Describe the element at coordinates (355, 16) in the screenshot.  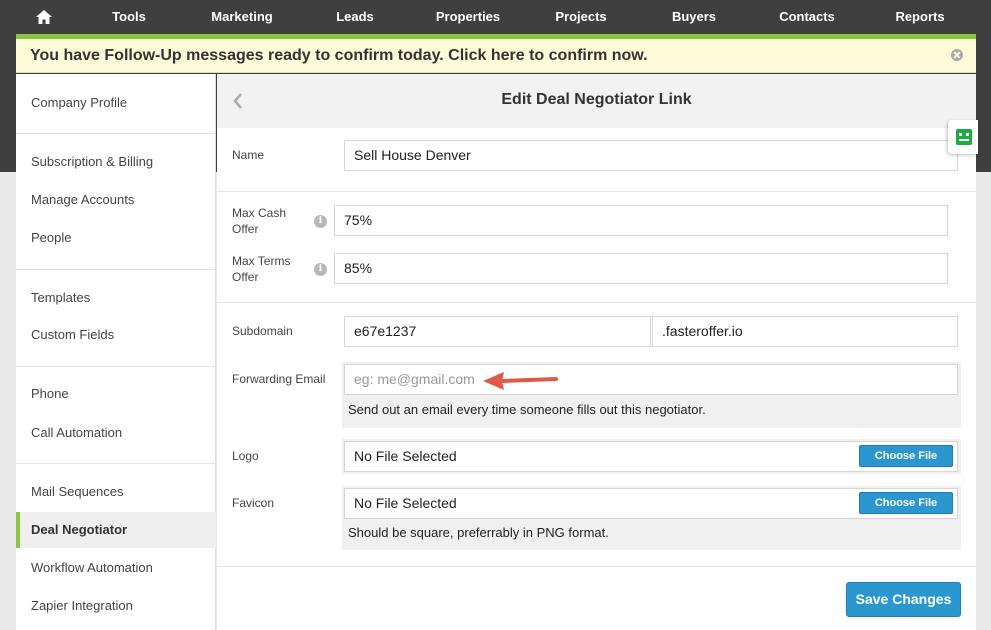
I see `nav-leads: Leads` at that location.